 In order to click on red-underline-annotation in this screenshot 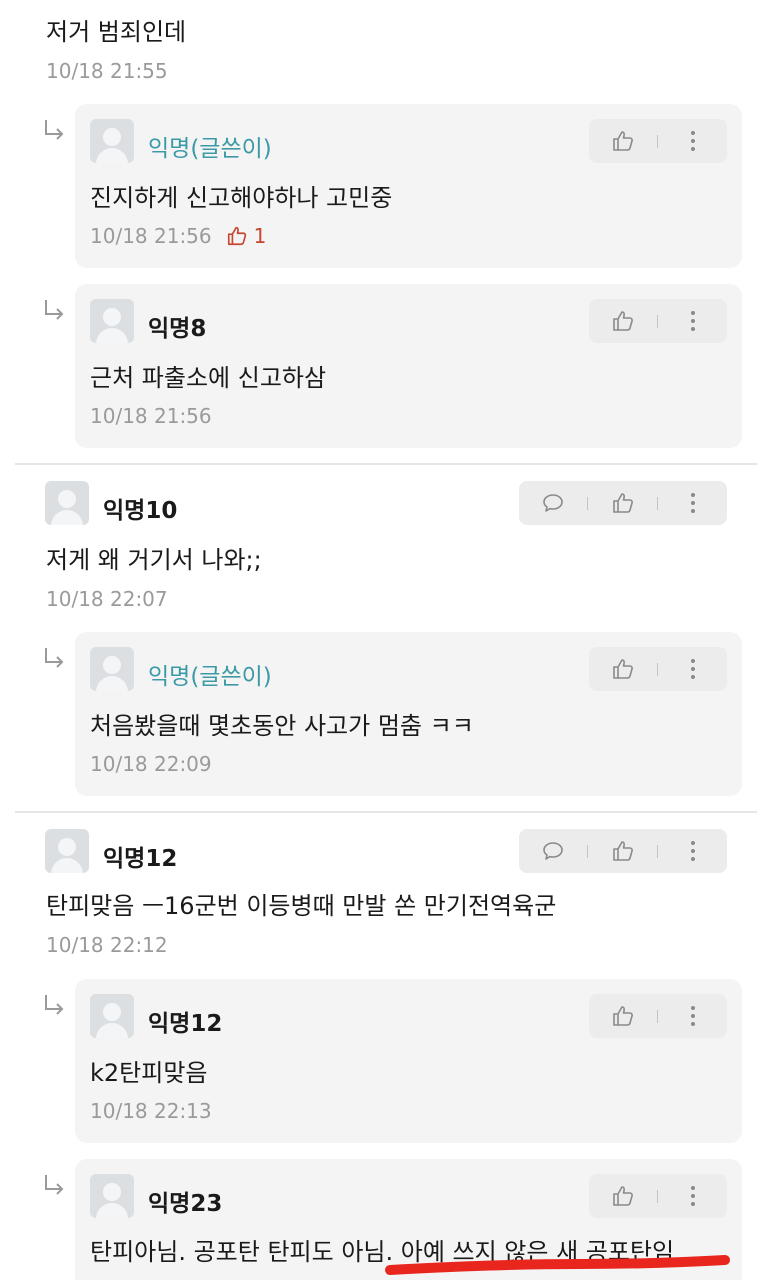, I will do `click(557, 1265)`.